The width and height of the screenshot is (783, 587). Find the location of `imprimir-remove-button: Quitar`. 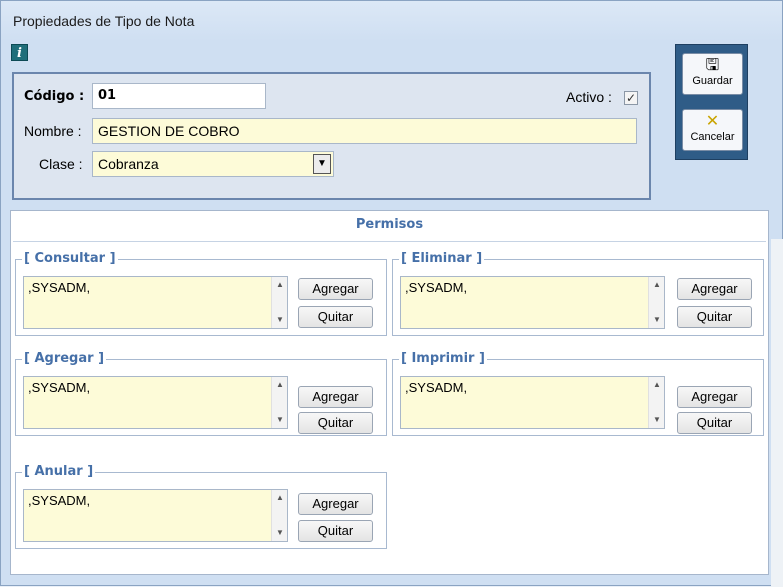

imprimir-remove-button: Quitar is located at coordinates (714, 423).